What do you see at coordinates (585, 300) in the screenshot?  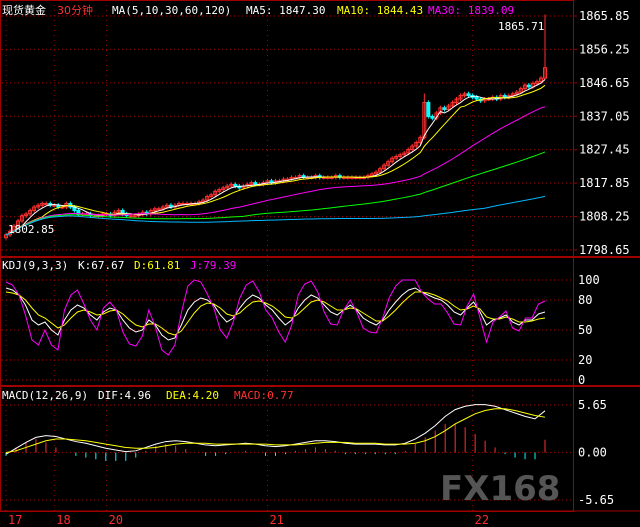 I see `kdj-tick-label: 80` at bounding box center [585, 300].